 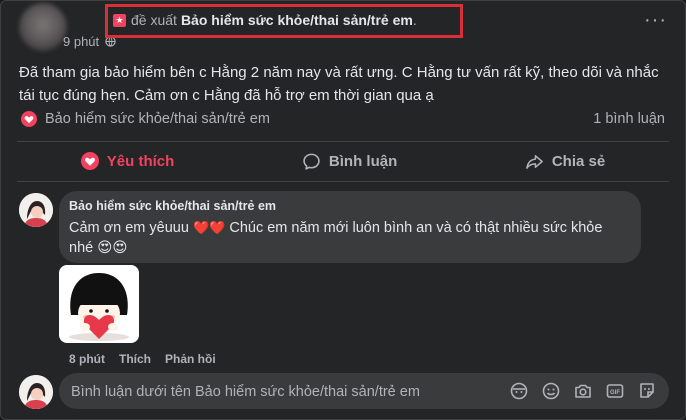 I want to click on sticker-girl-heart-icon, so click(x=99, y=304).